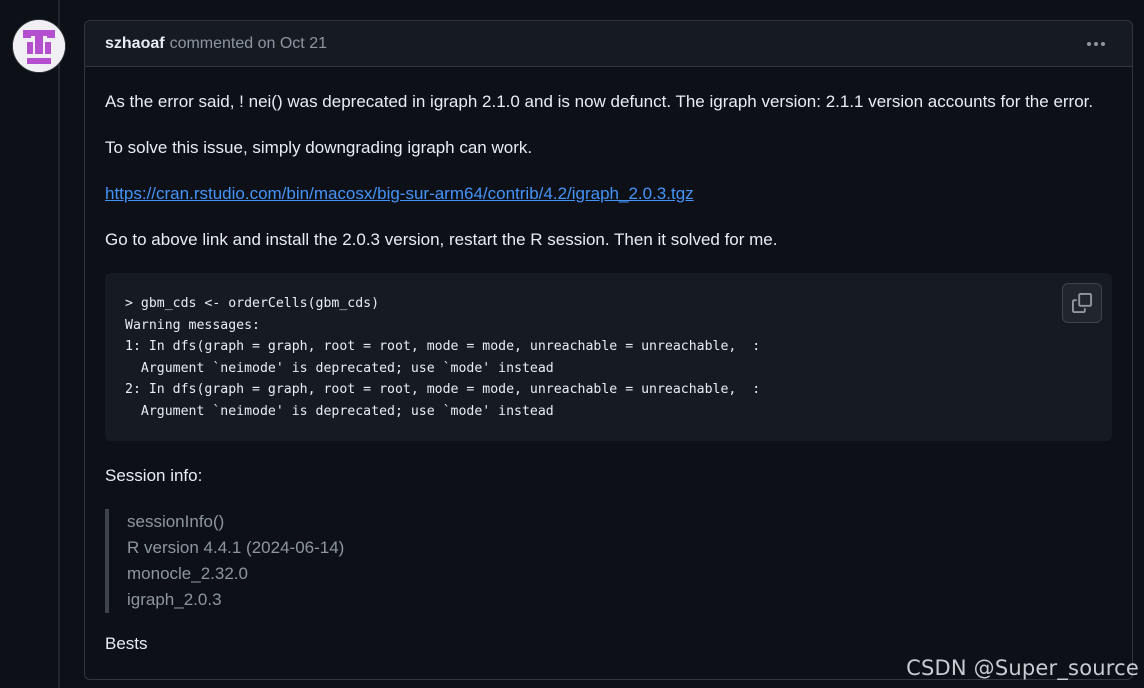  I want to click on comment-header: szhaoaf commented on Oct 21, so click(608, 44).